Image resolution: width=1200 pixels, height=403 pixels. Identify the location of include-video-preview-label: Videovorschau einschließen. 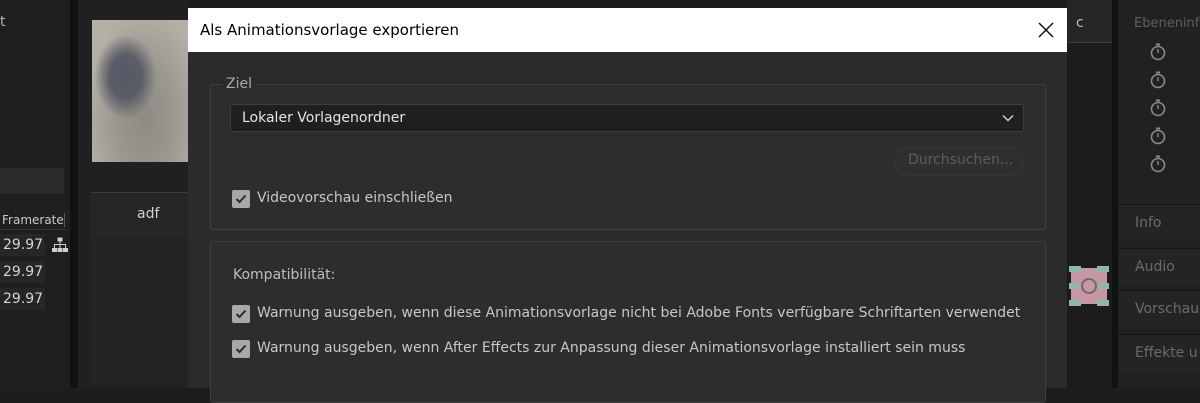
(355, 198).